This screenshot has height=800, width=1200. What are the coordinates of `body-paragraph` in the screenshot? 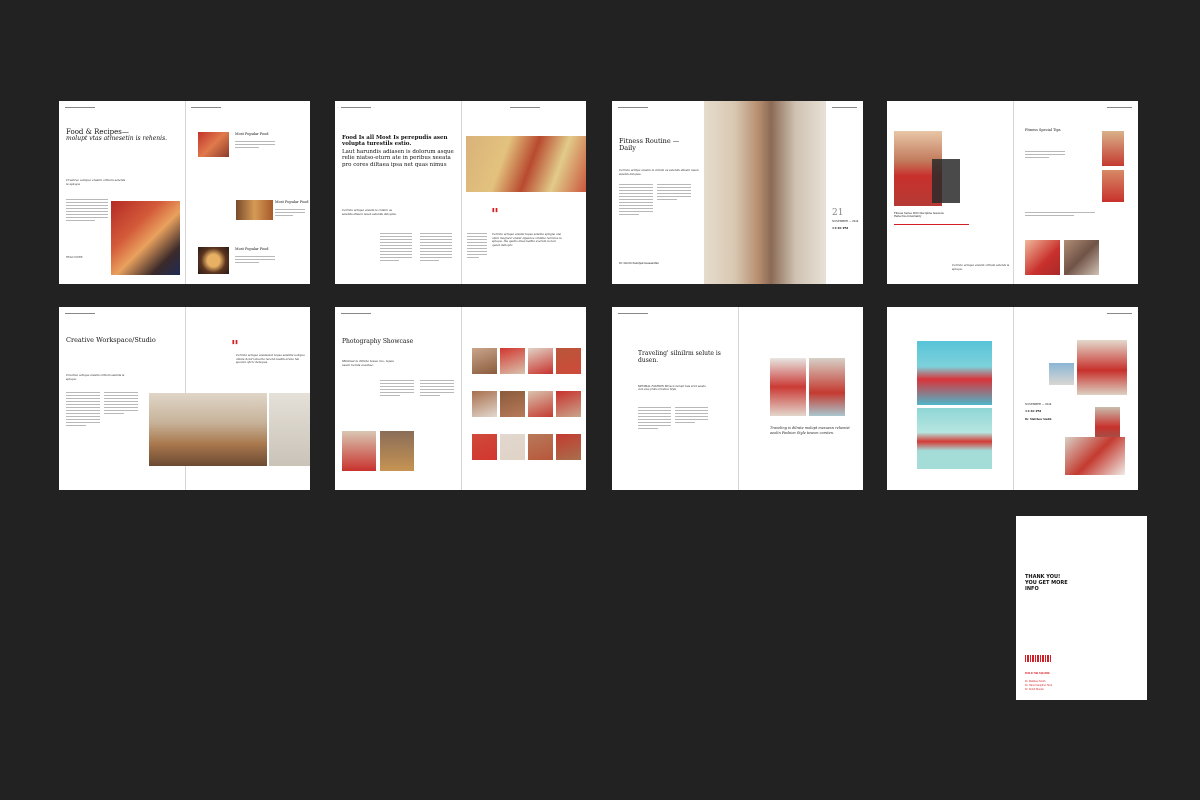 It's located at (87, 211).